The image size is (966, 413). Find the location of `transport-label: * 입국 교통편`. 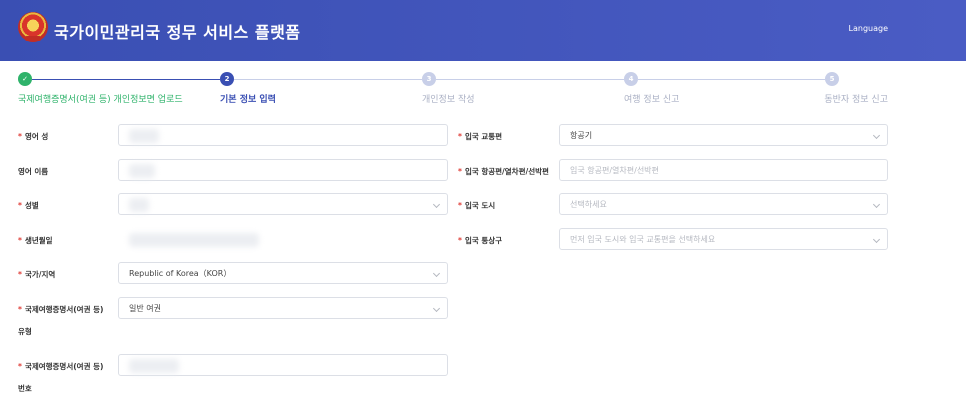

transport-label: * 입국 교통편 is located at coordinates (480, 136).